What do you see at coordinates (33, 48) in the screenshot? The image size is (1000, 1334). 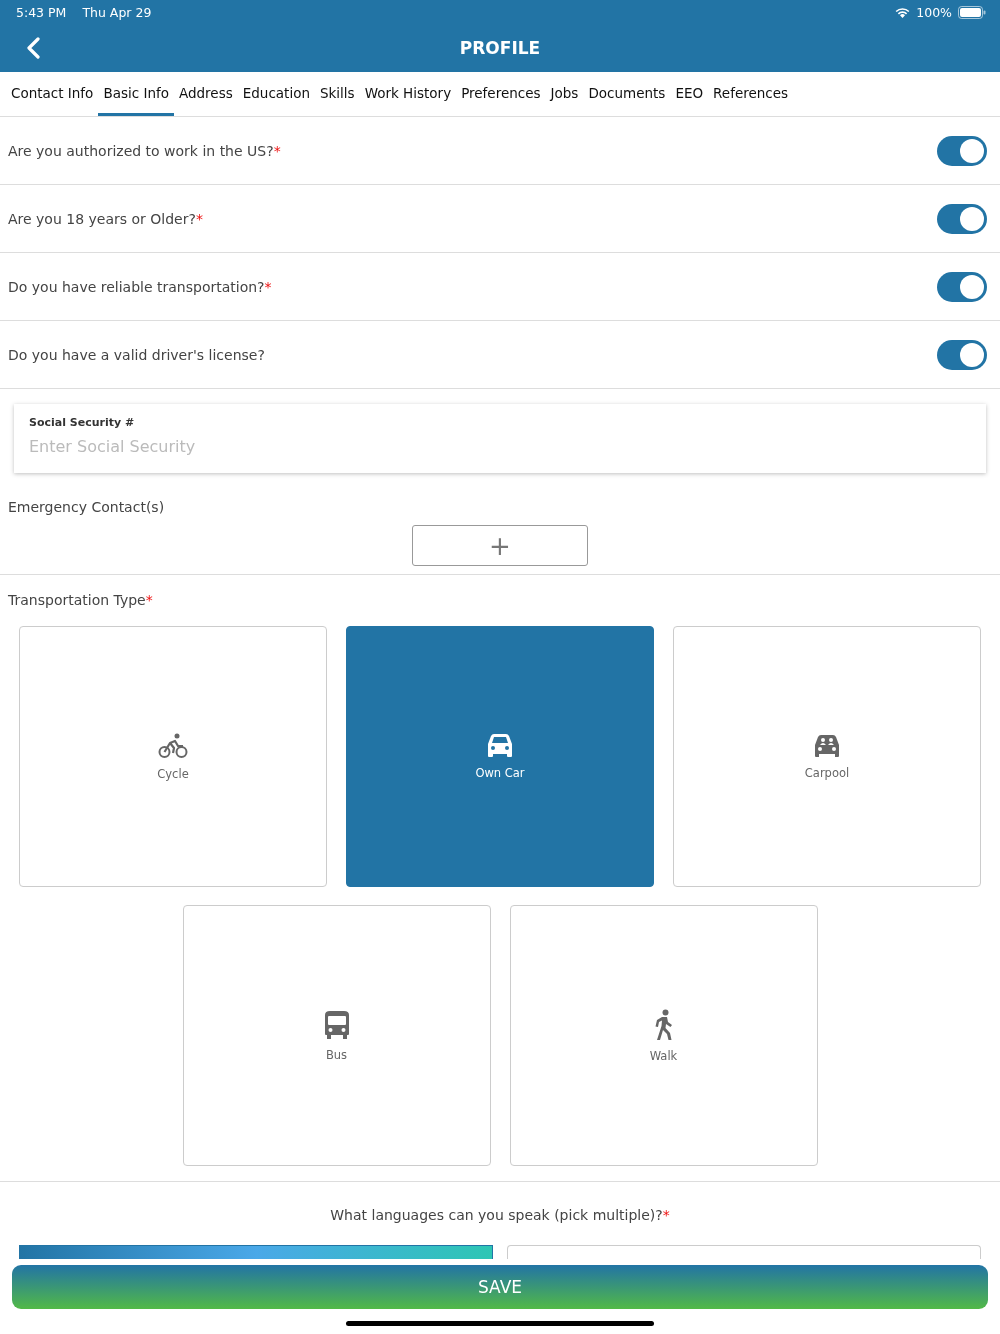 I see `back-icon` at bounding box center [33, 48].